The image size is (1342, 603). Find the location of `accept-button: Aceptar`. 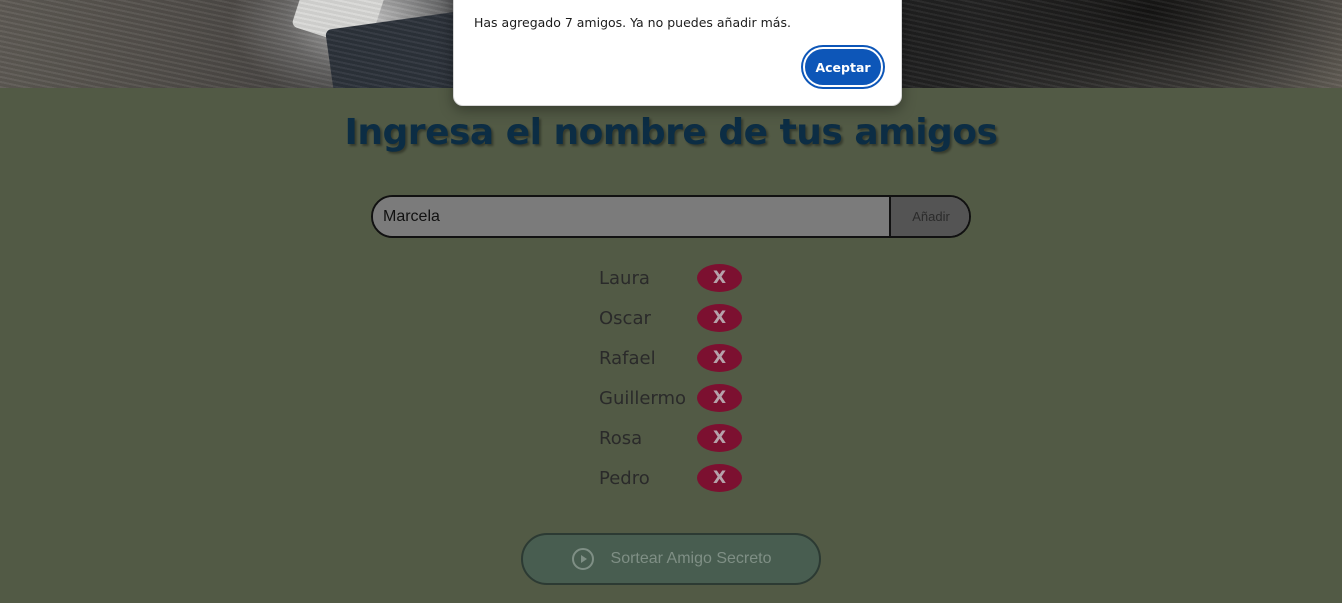

accept-button: Aceptar is located at coordinates (843, 67).